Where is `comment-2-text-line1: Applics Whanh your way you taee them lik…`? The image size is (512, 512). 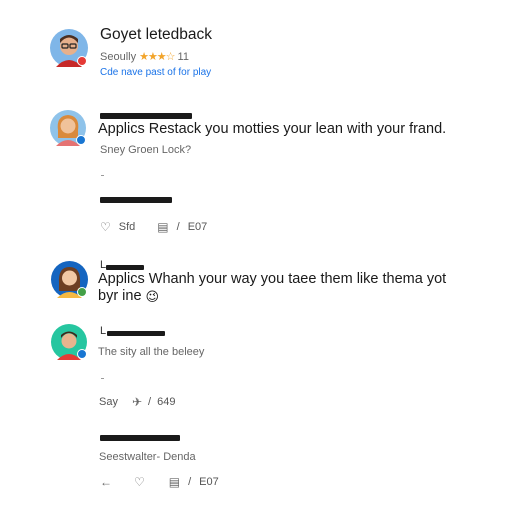 comment-2-text-line1: Applics Whanh your way you taee them lik… is located at coordinates (272, 279).